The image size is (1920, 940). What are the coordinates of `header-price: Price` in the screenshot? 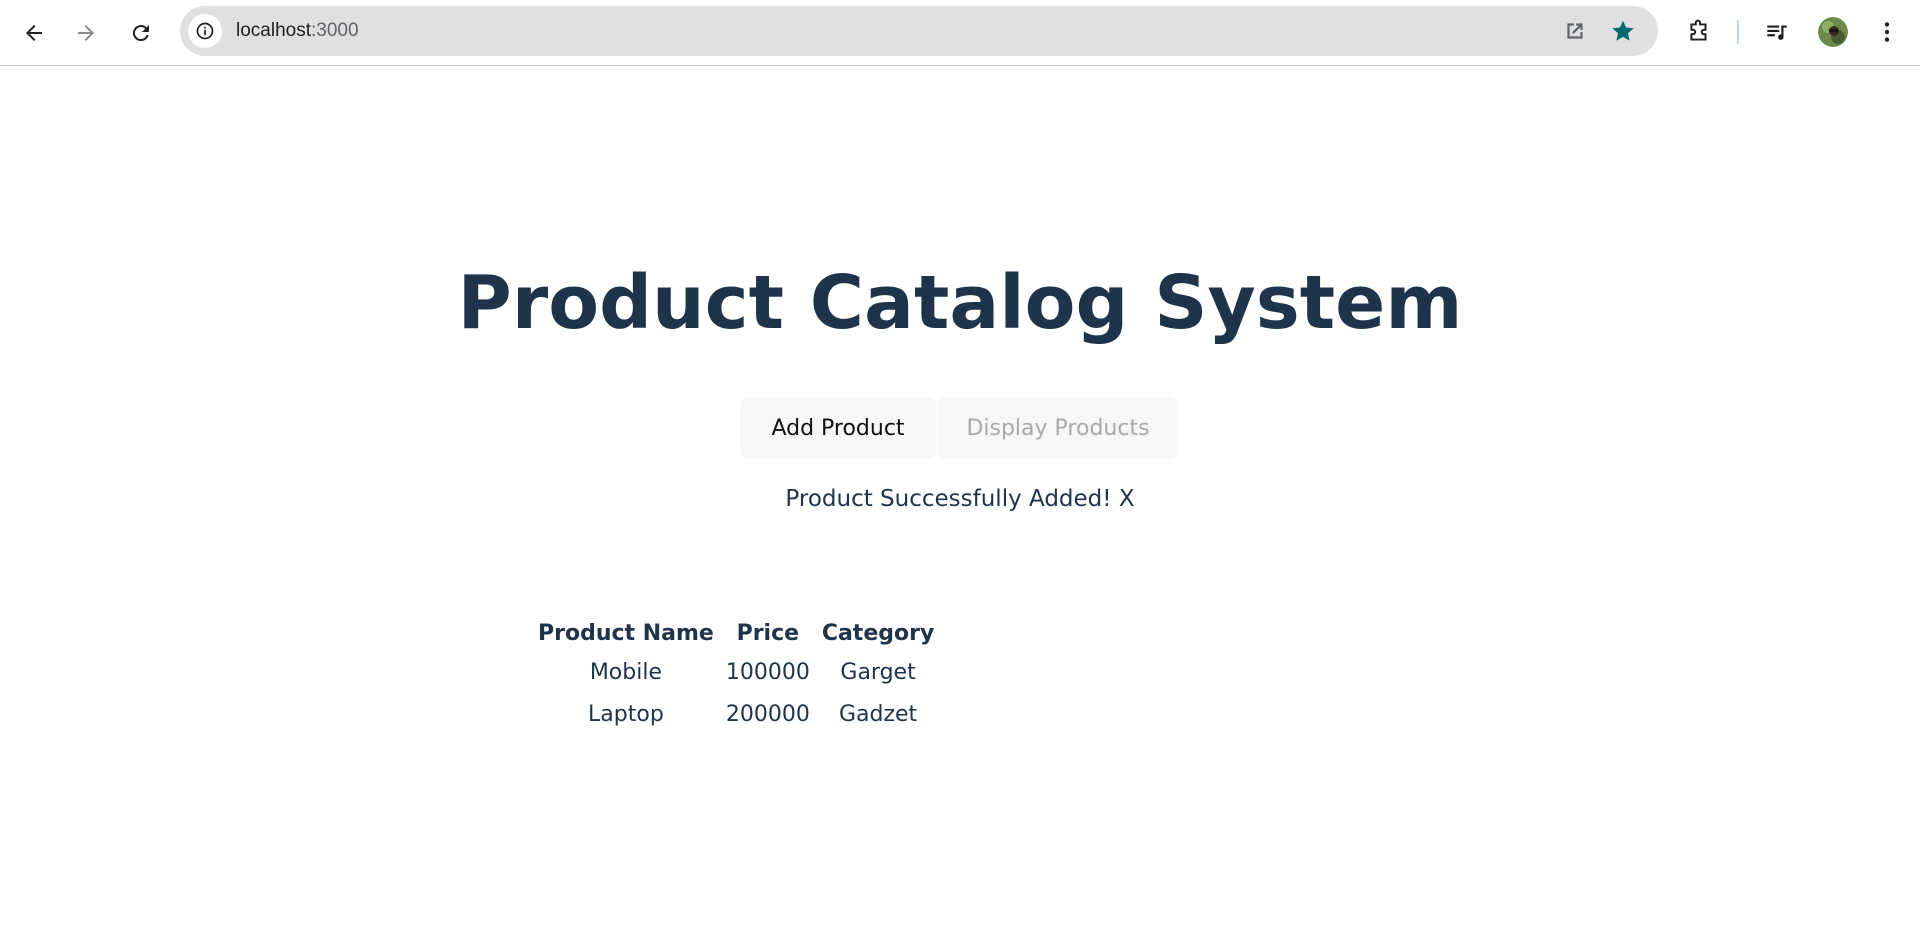 It's located at (768, 633).